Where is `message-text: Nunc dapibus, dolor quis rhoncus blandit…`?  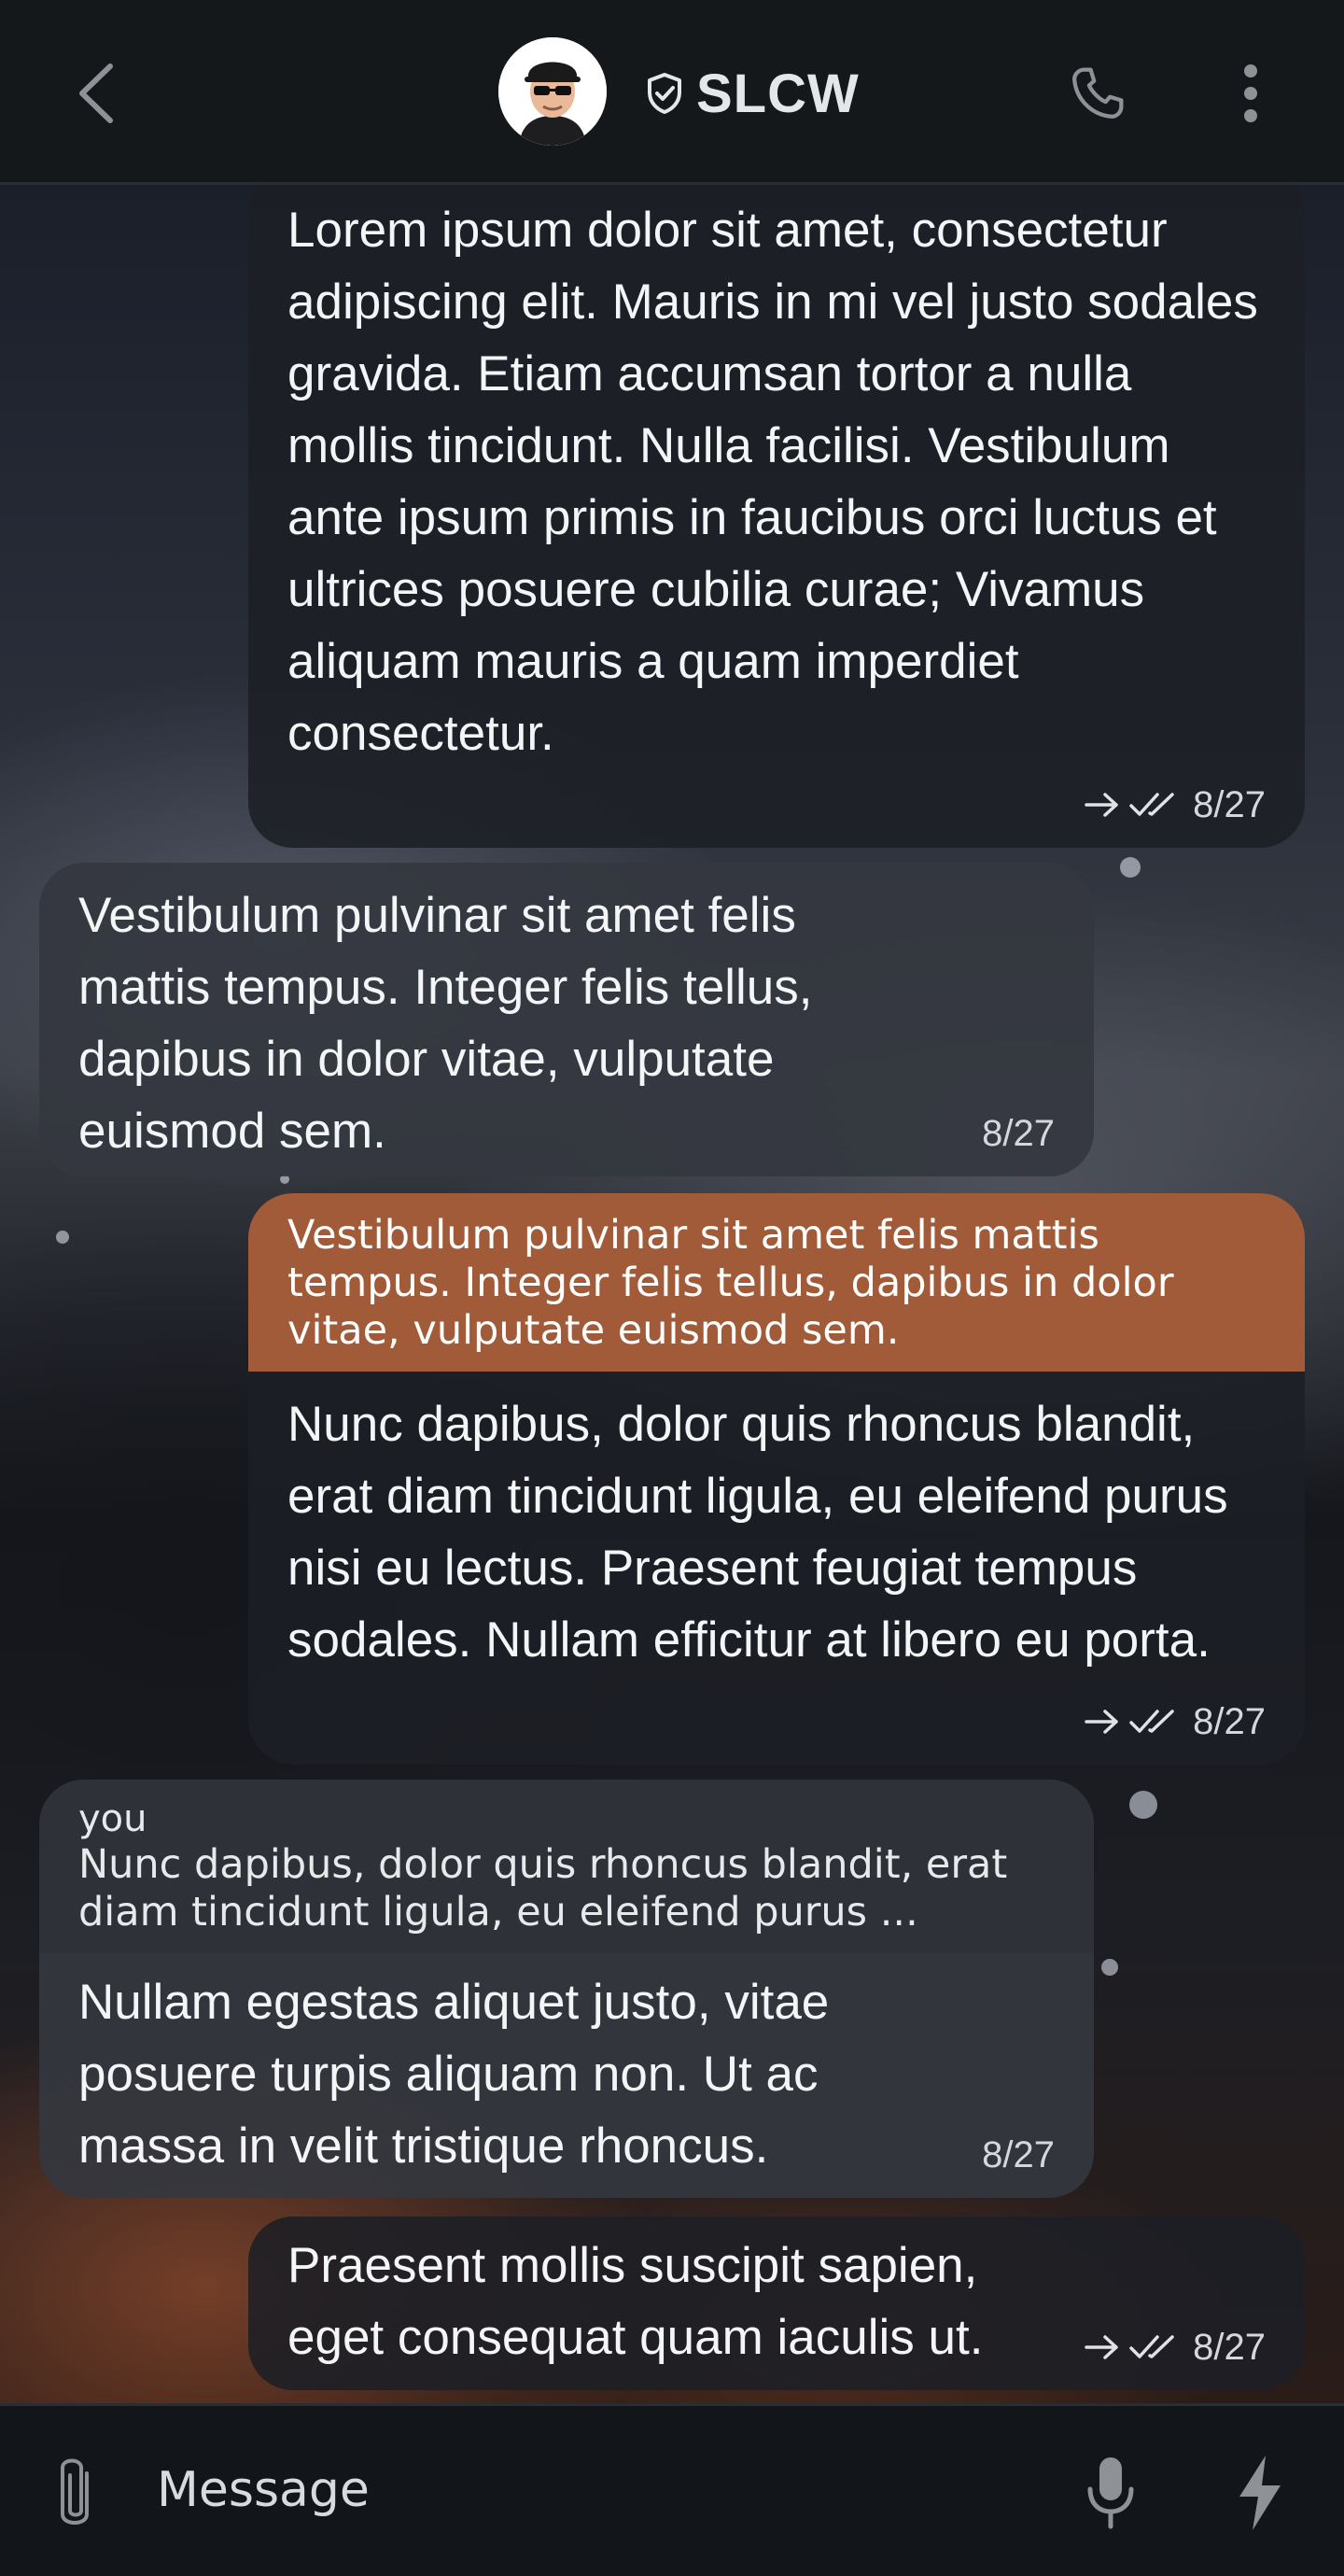 message-text: Nunc dapibus, dolor quis rhoncus blandit… is located at coordinates (757, 1533).